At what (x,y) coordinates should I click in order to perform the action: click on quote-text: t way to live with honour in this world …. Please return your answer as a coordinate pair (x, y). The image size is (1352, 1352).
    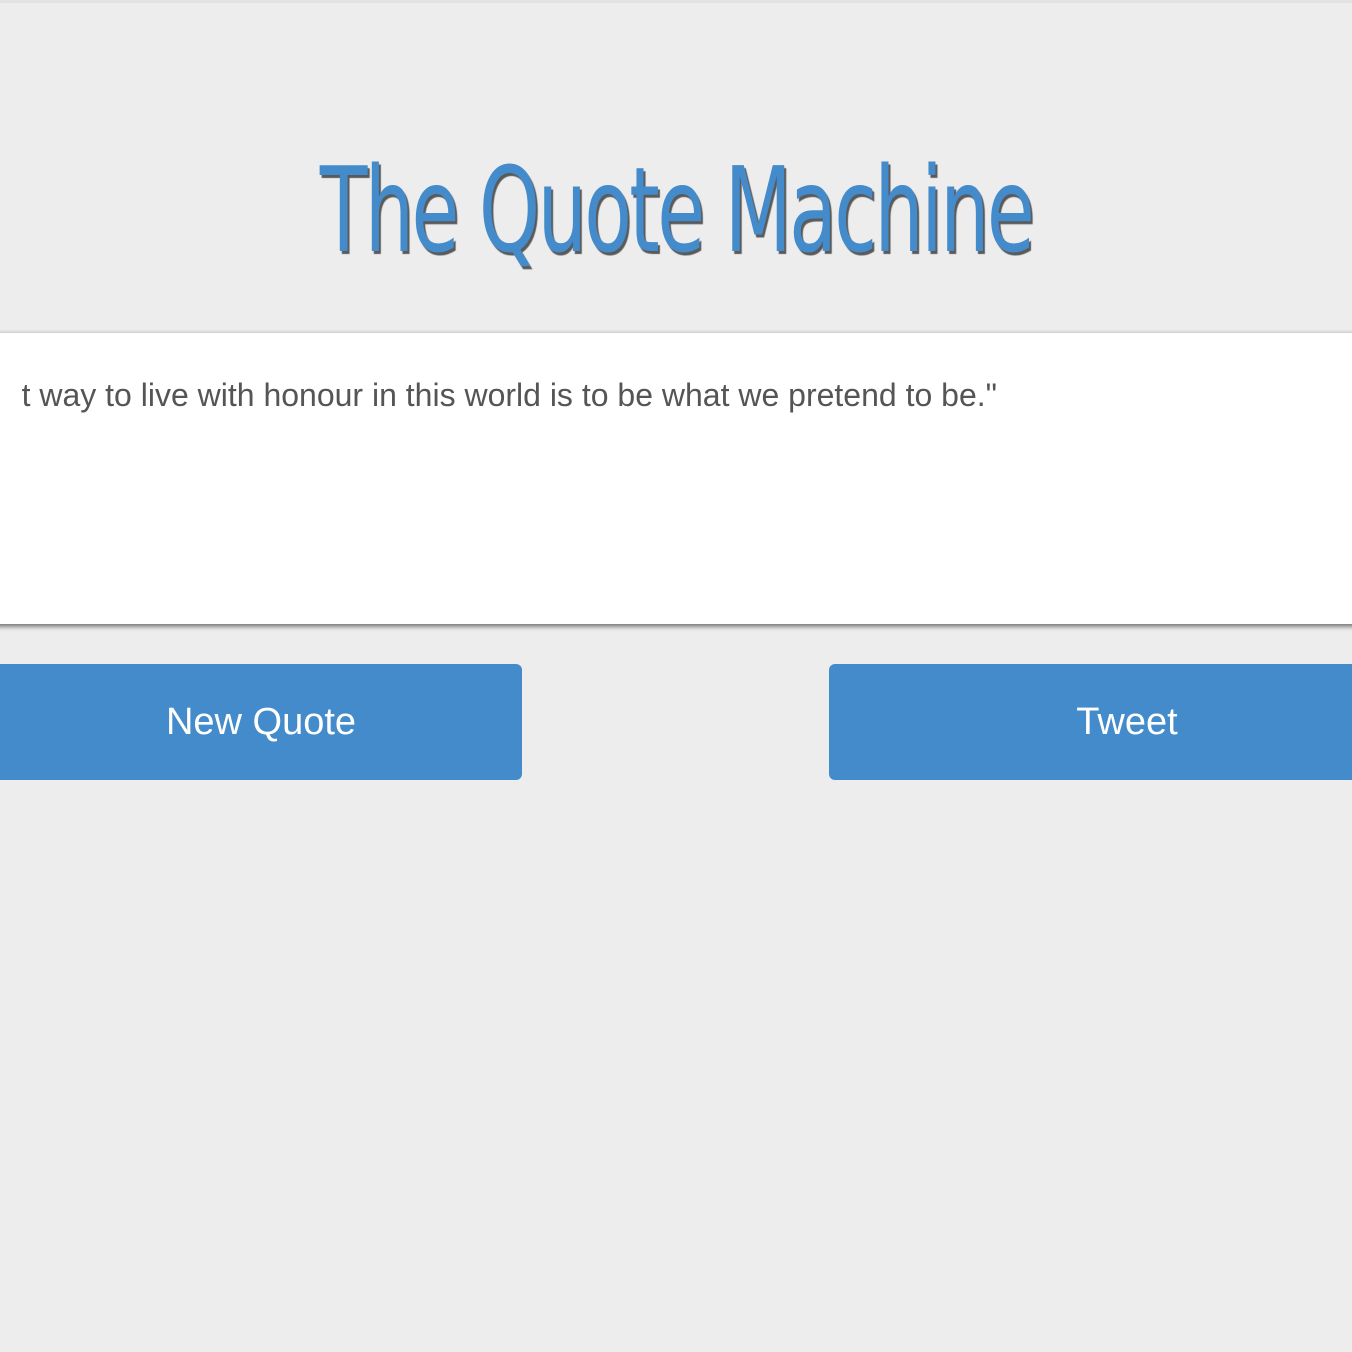
    Looking at the image, I should click on (509, 395).